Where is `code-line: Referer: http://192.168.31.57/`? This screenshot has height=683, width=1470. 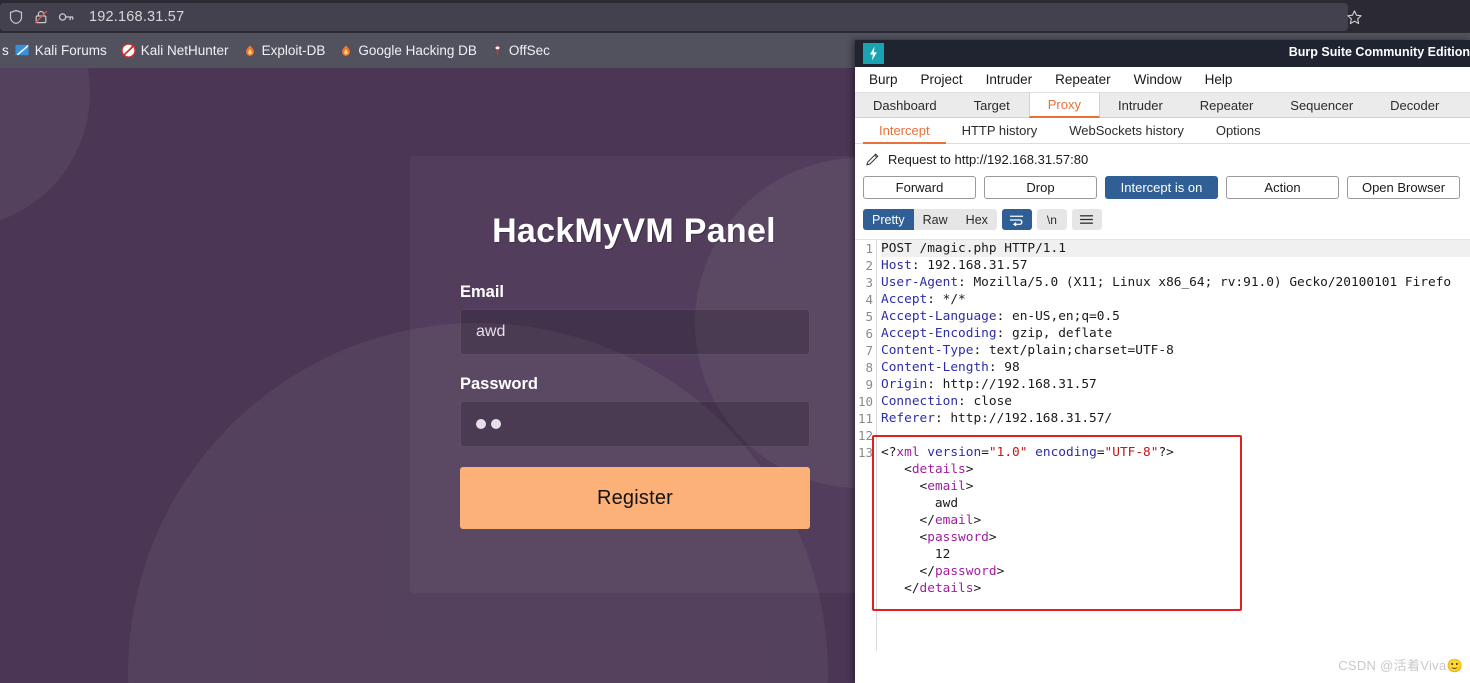 code-line: Referer: http://192.168.31.57/ is located at coordinates (997, 418).